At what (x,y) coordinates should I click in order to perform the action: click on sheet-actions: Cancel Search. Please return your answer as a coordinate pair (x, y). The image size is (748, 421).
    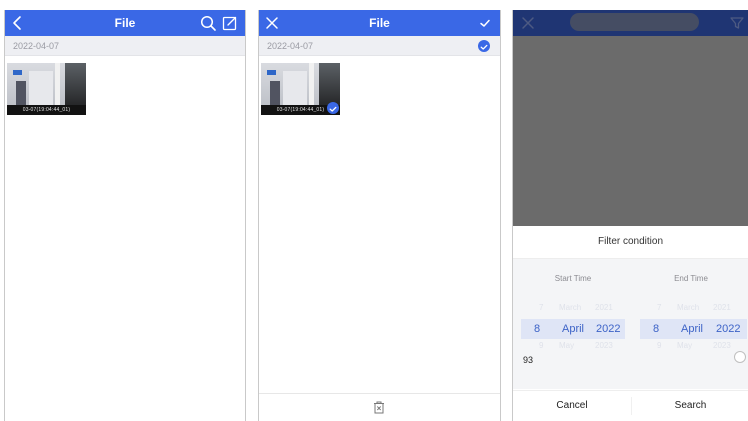
    Looking at the image, I should click on (630, 405).